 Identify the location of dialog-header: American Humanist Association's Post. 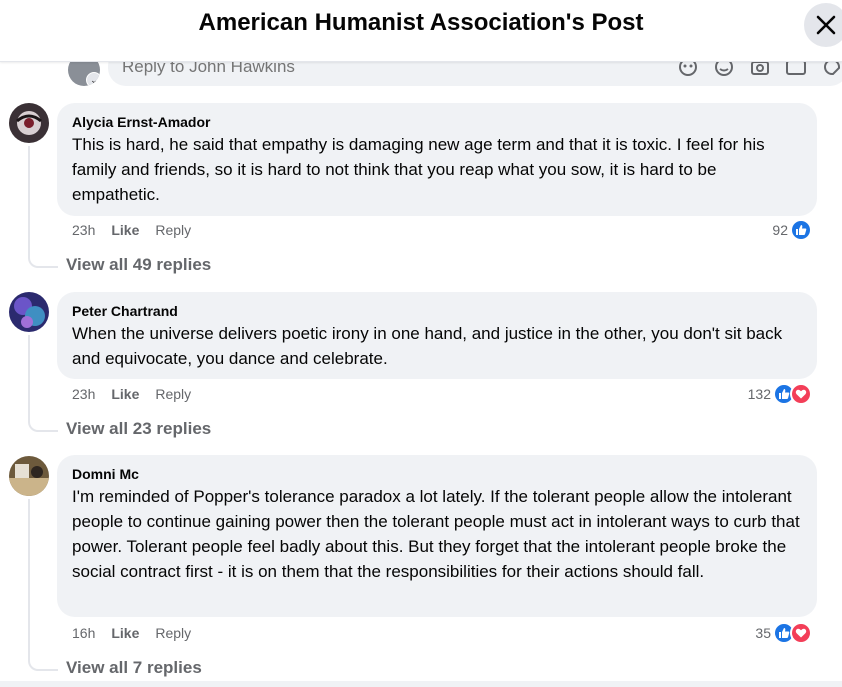
(421, 31).